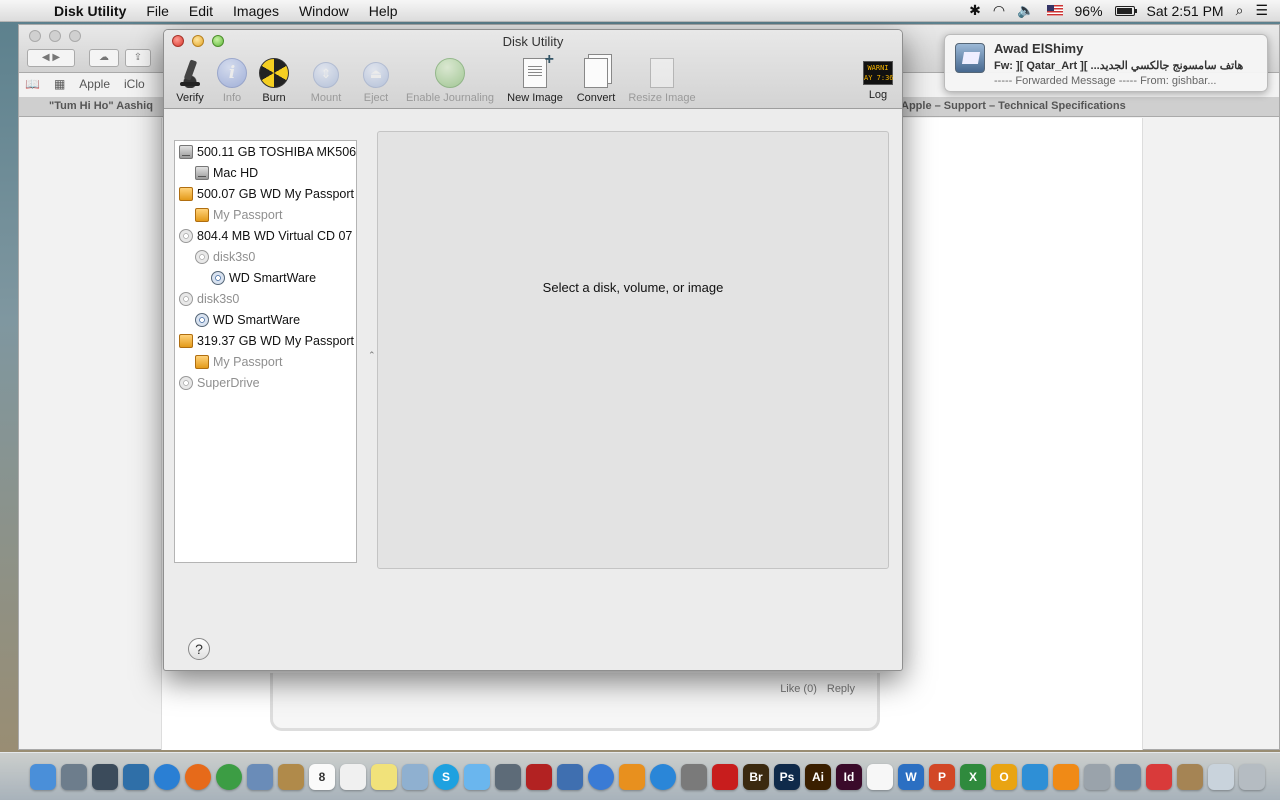 This screenshot has width=1280, height=800. Describe the element at coordinates (384, 776) in the screenshot. I see `stickies-icon` at that location.